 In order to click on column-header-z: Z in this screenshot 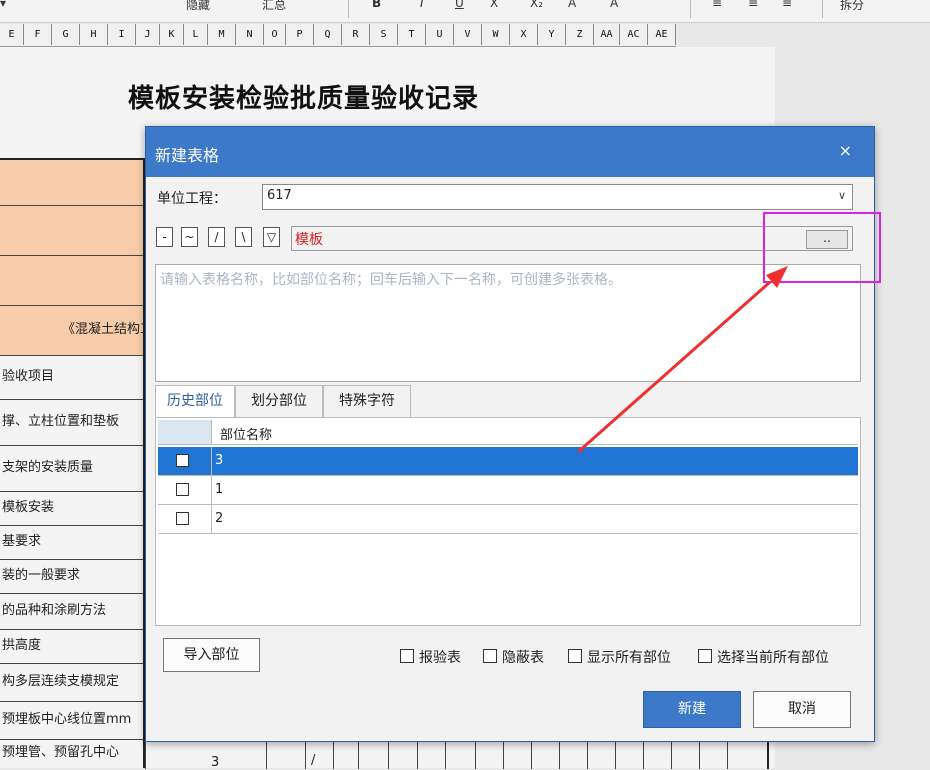, I will do `click(580, 34)`.